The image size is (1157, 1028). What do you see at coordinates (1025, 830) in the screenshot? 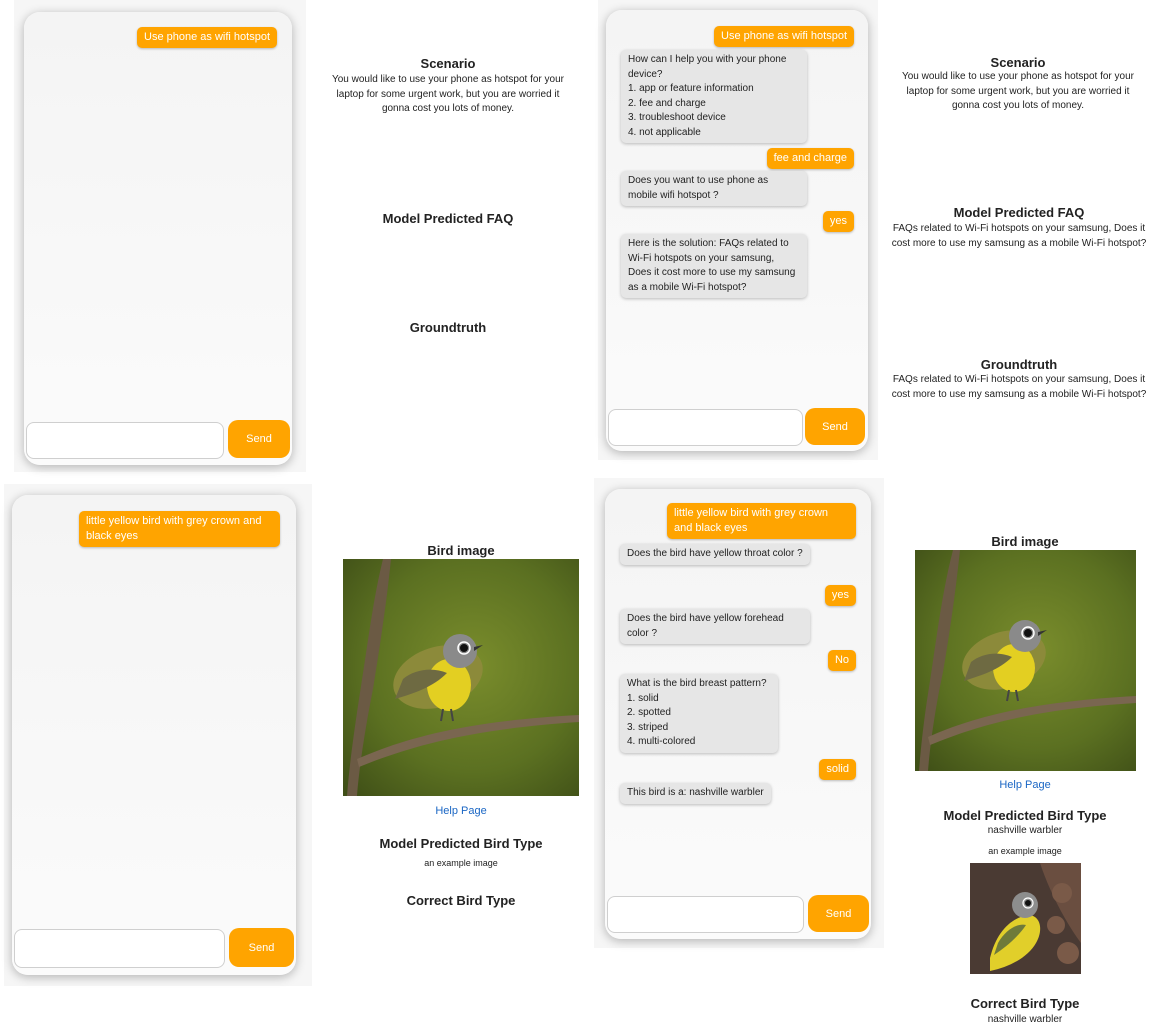
I see `model-predicted-bird-type-value: nashville warbler` at bounding box center [1025, 830].